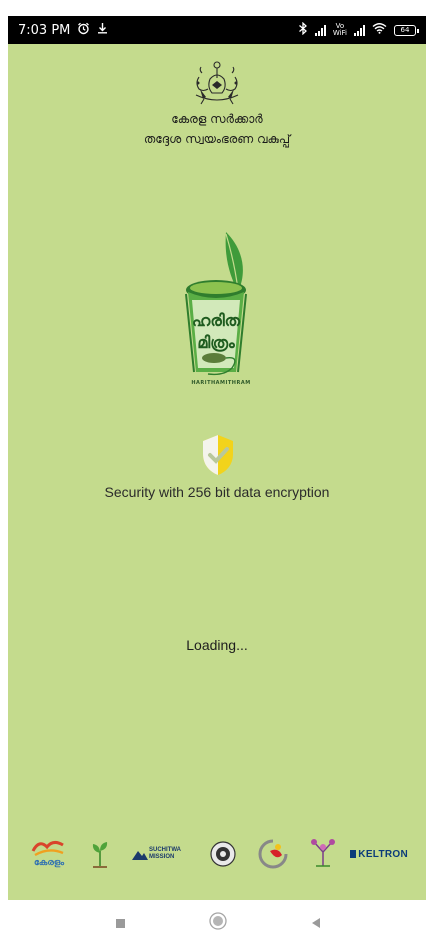 The height and width of the screenshot is (945, 433). I want to click on vowifi-icon: Vo WiFi, so click(340, 30).